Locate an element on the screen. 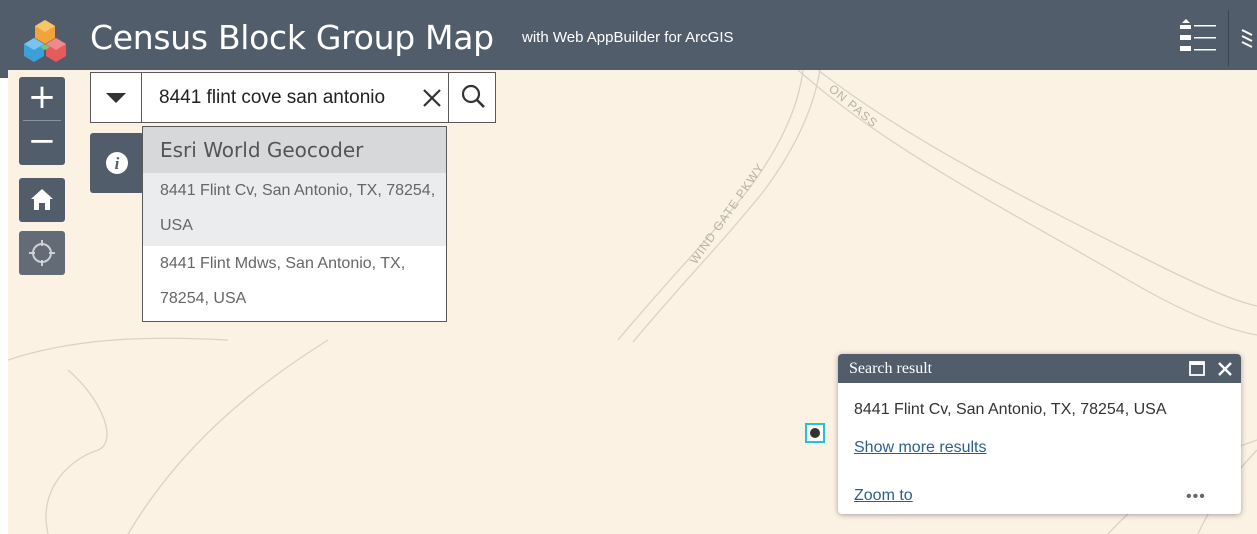 This screenshot has width=1257, height=534. suggestion-source-label: Esri World Geocoder is located at coordinates (262, 150).